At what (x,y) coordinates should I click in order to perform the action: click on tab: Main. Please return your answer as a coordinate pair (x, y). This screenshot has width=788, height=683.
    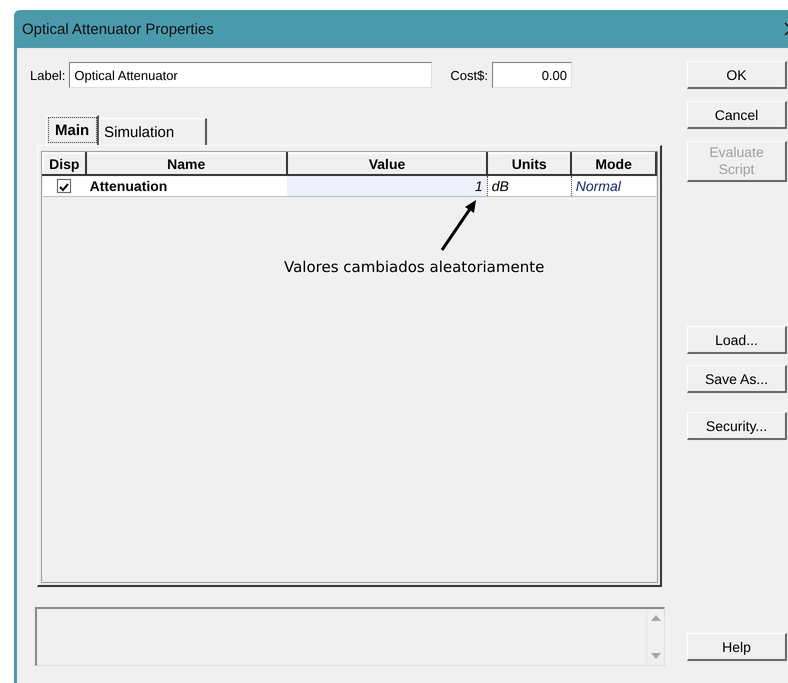
    Looking at the image, I should click on (73, 130).